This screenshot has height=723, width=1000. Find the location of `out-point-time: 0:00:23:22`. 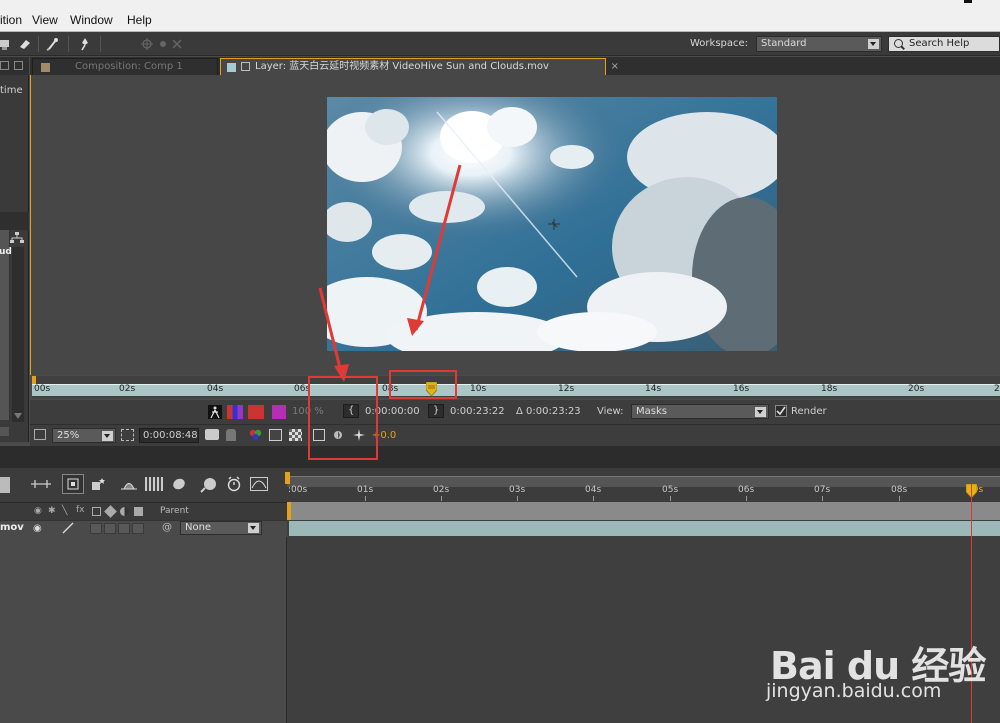

out-point-time: 0:00:23:22 is located at coordinates (477, 411).